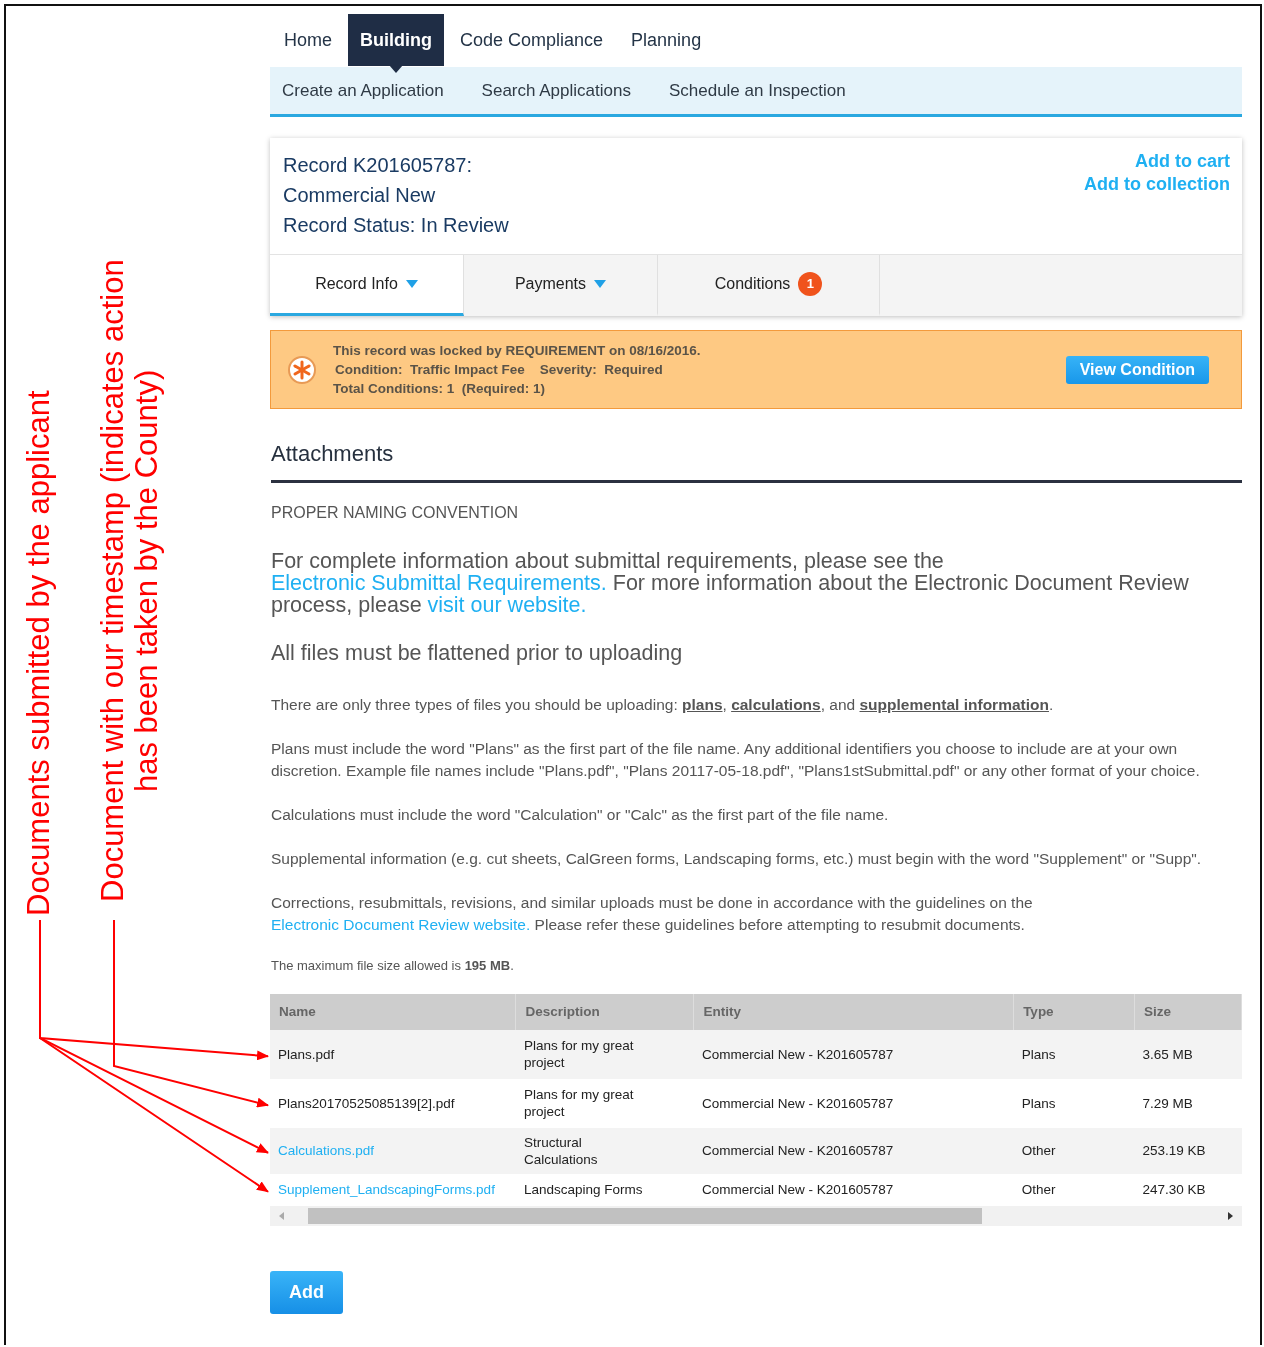 This screenshot has width=1264, height=1347. What do you see at coordinates (396, 225) in the screenshot?
I see `record-title: Record Status: In Review` at bounding box center [396, 225].